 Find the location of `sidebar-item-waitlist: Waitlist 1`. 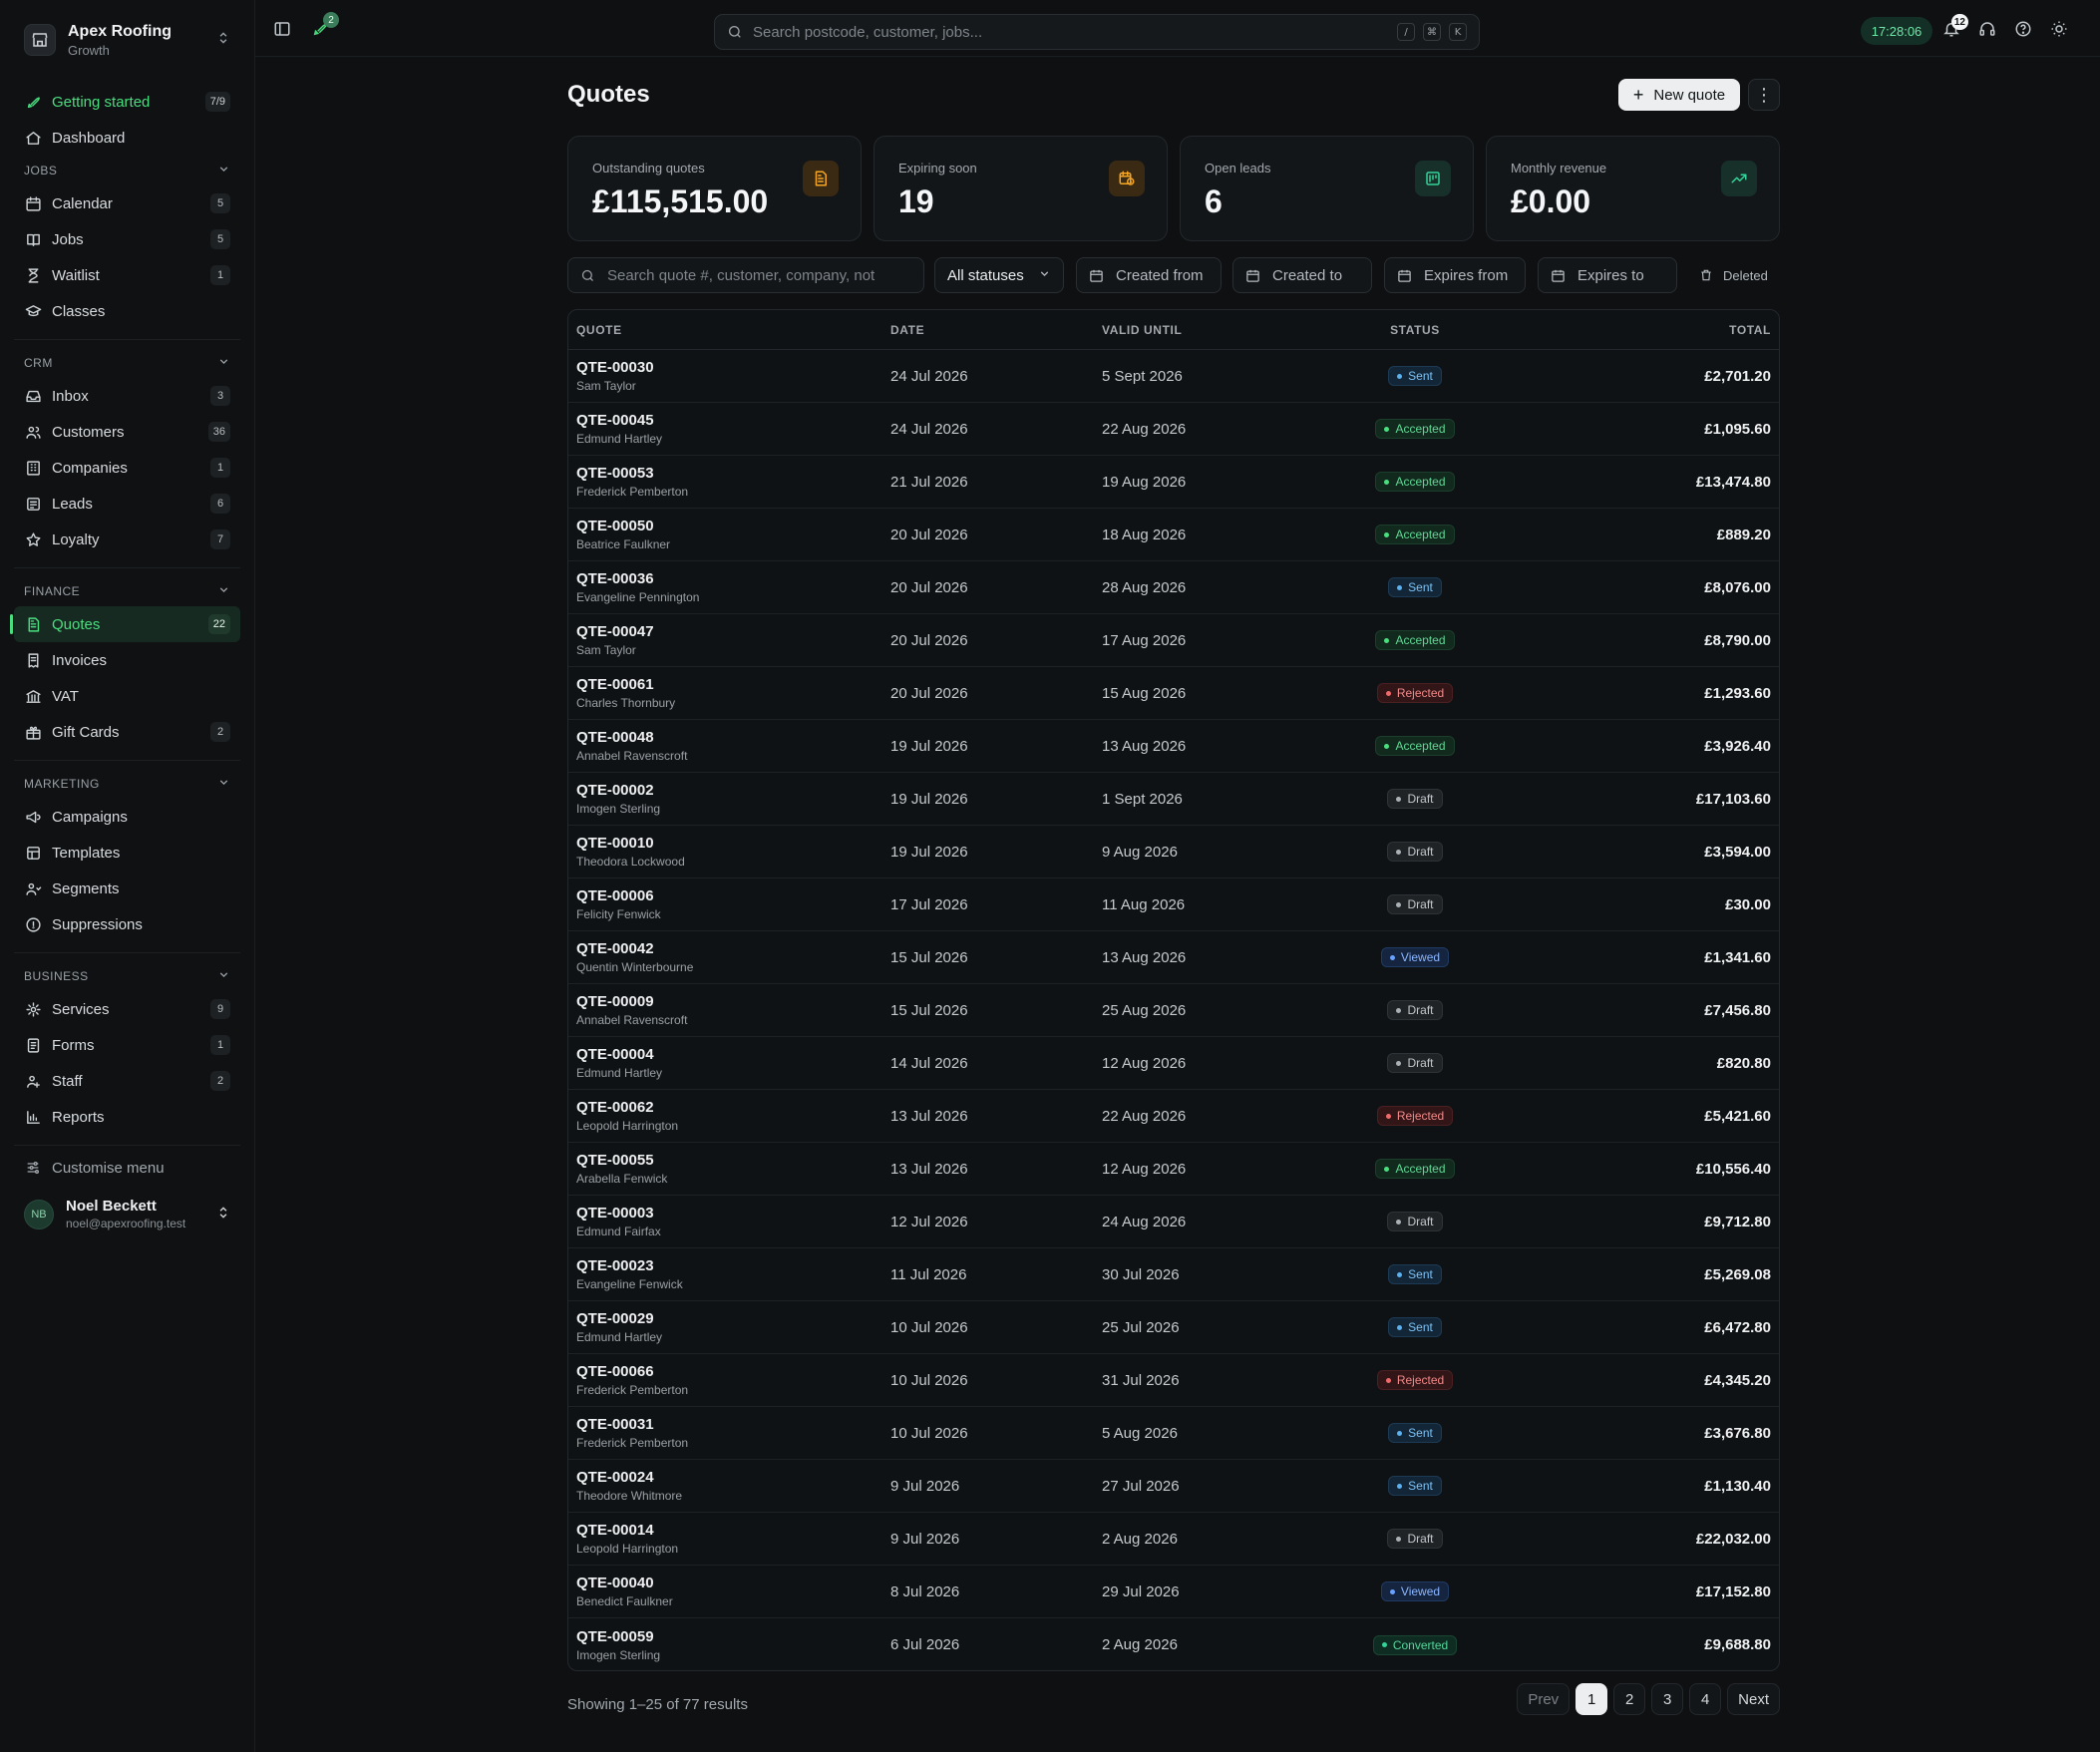

sidebar-item-waitlist: Waitlist 1 is located at coordinates (127, 275).